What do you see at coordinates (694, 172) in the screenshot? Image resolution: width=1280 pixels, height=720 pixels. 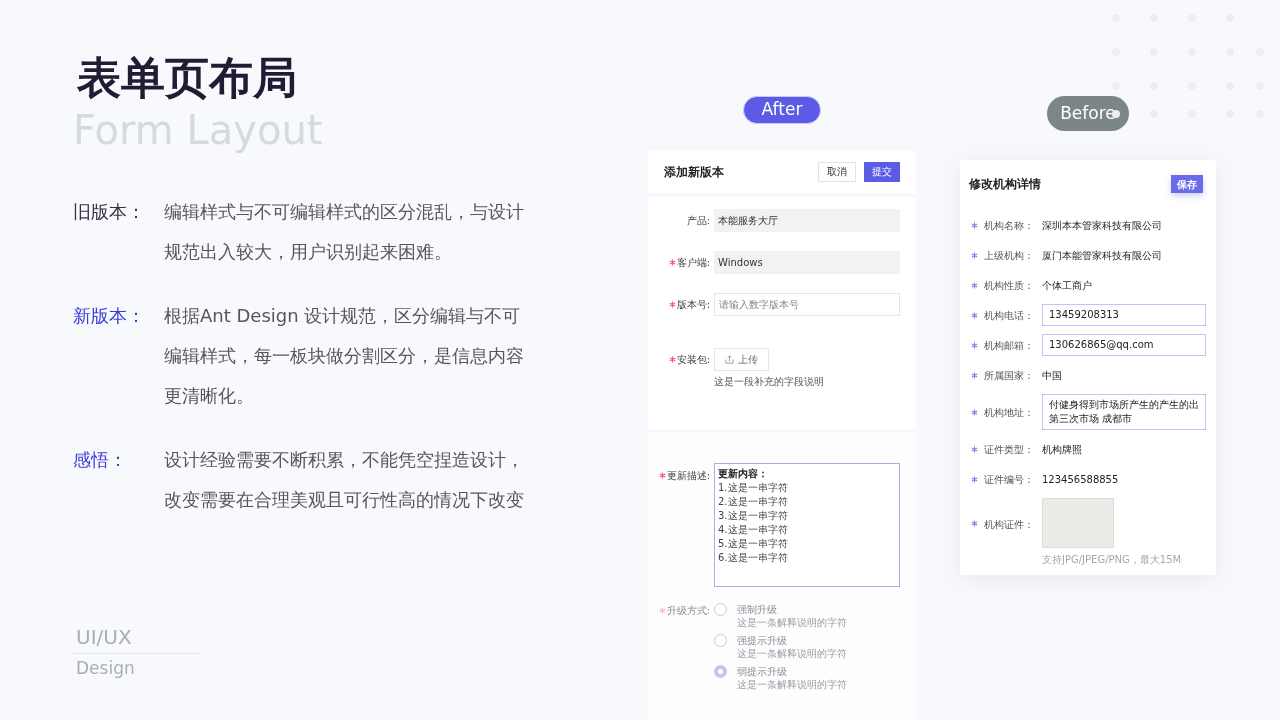 I see `card-title: 添加新版本` at bounding box center [694, 172].